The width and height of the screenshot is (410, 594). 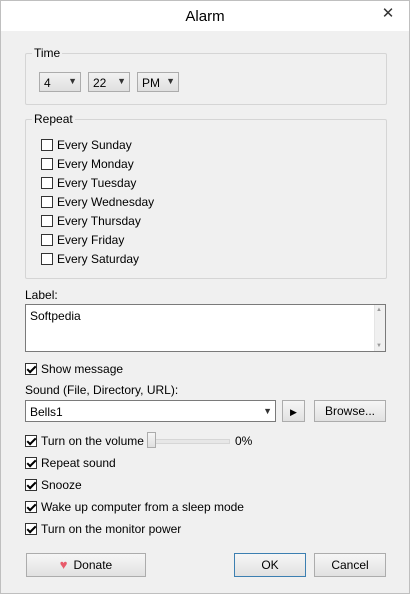 What do you see at coordinates (142, 507) in the screenshot?
I see `wake-up-label: Wake up computer from a sleep mode` at bounding box center [142, 507].